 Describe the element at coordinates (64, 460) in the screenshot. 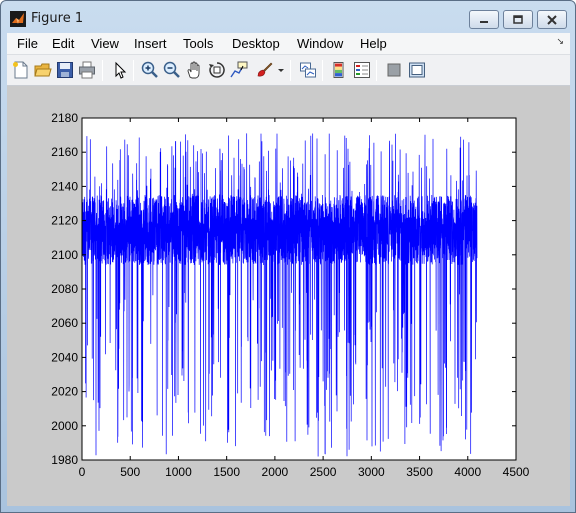

I see `y-tick-label: 1980` at that location.